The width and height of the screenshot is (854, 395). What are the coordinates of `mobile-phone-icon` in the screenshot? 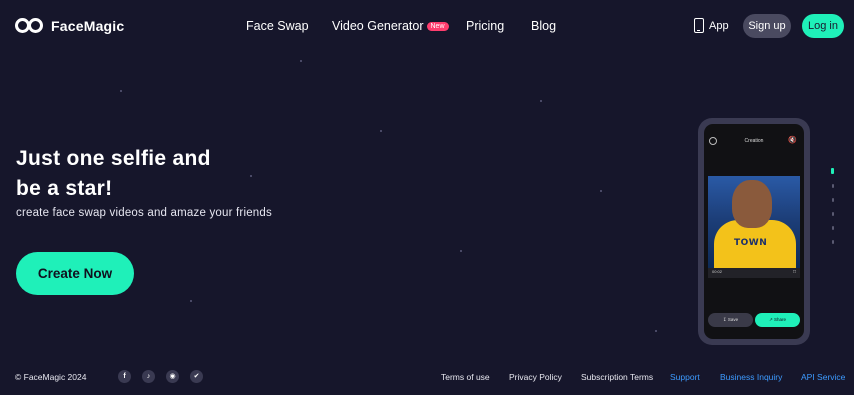 It's located at (699, 25).